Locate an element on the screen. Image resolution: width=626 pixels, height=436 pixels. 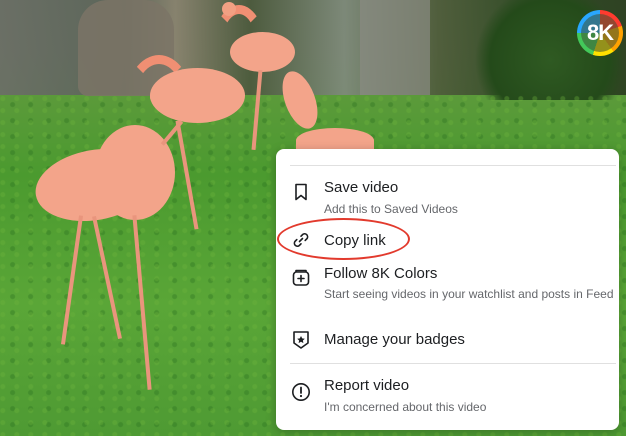
bookmark-icon is located at coordinates (301, 192).